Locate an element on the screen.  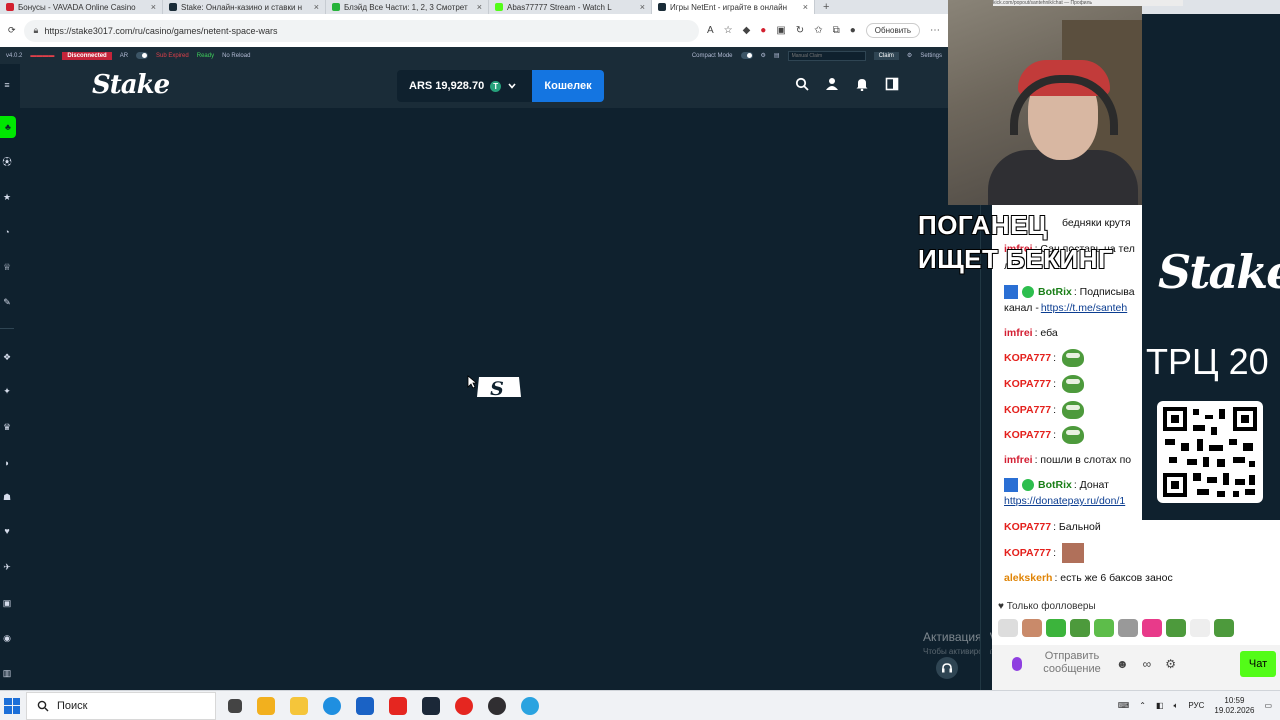
bell-icon is located at coordinates (862, 84).